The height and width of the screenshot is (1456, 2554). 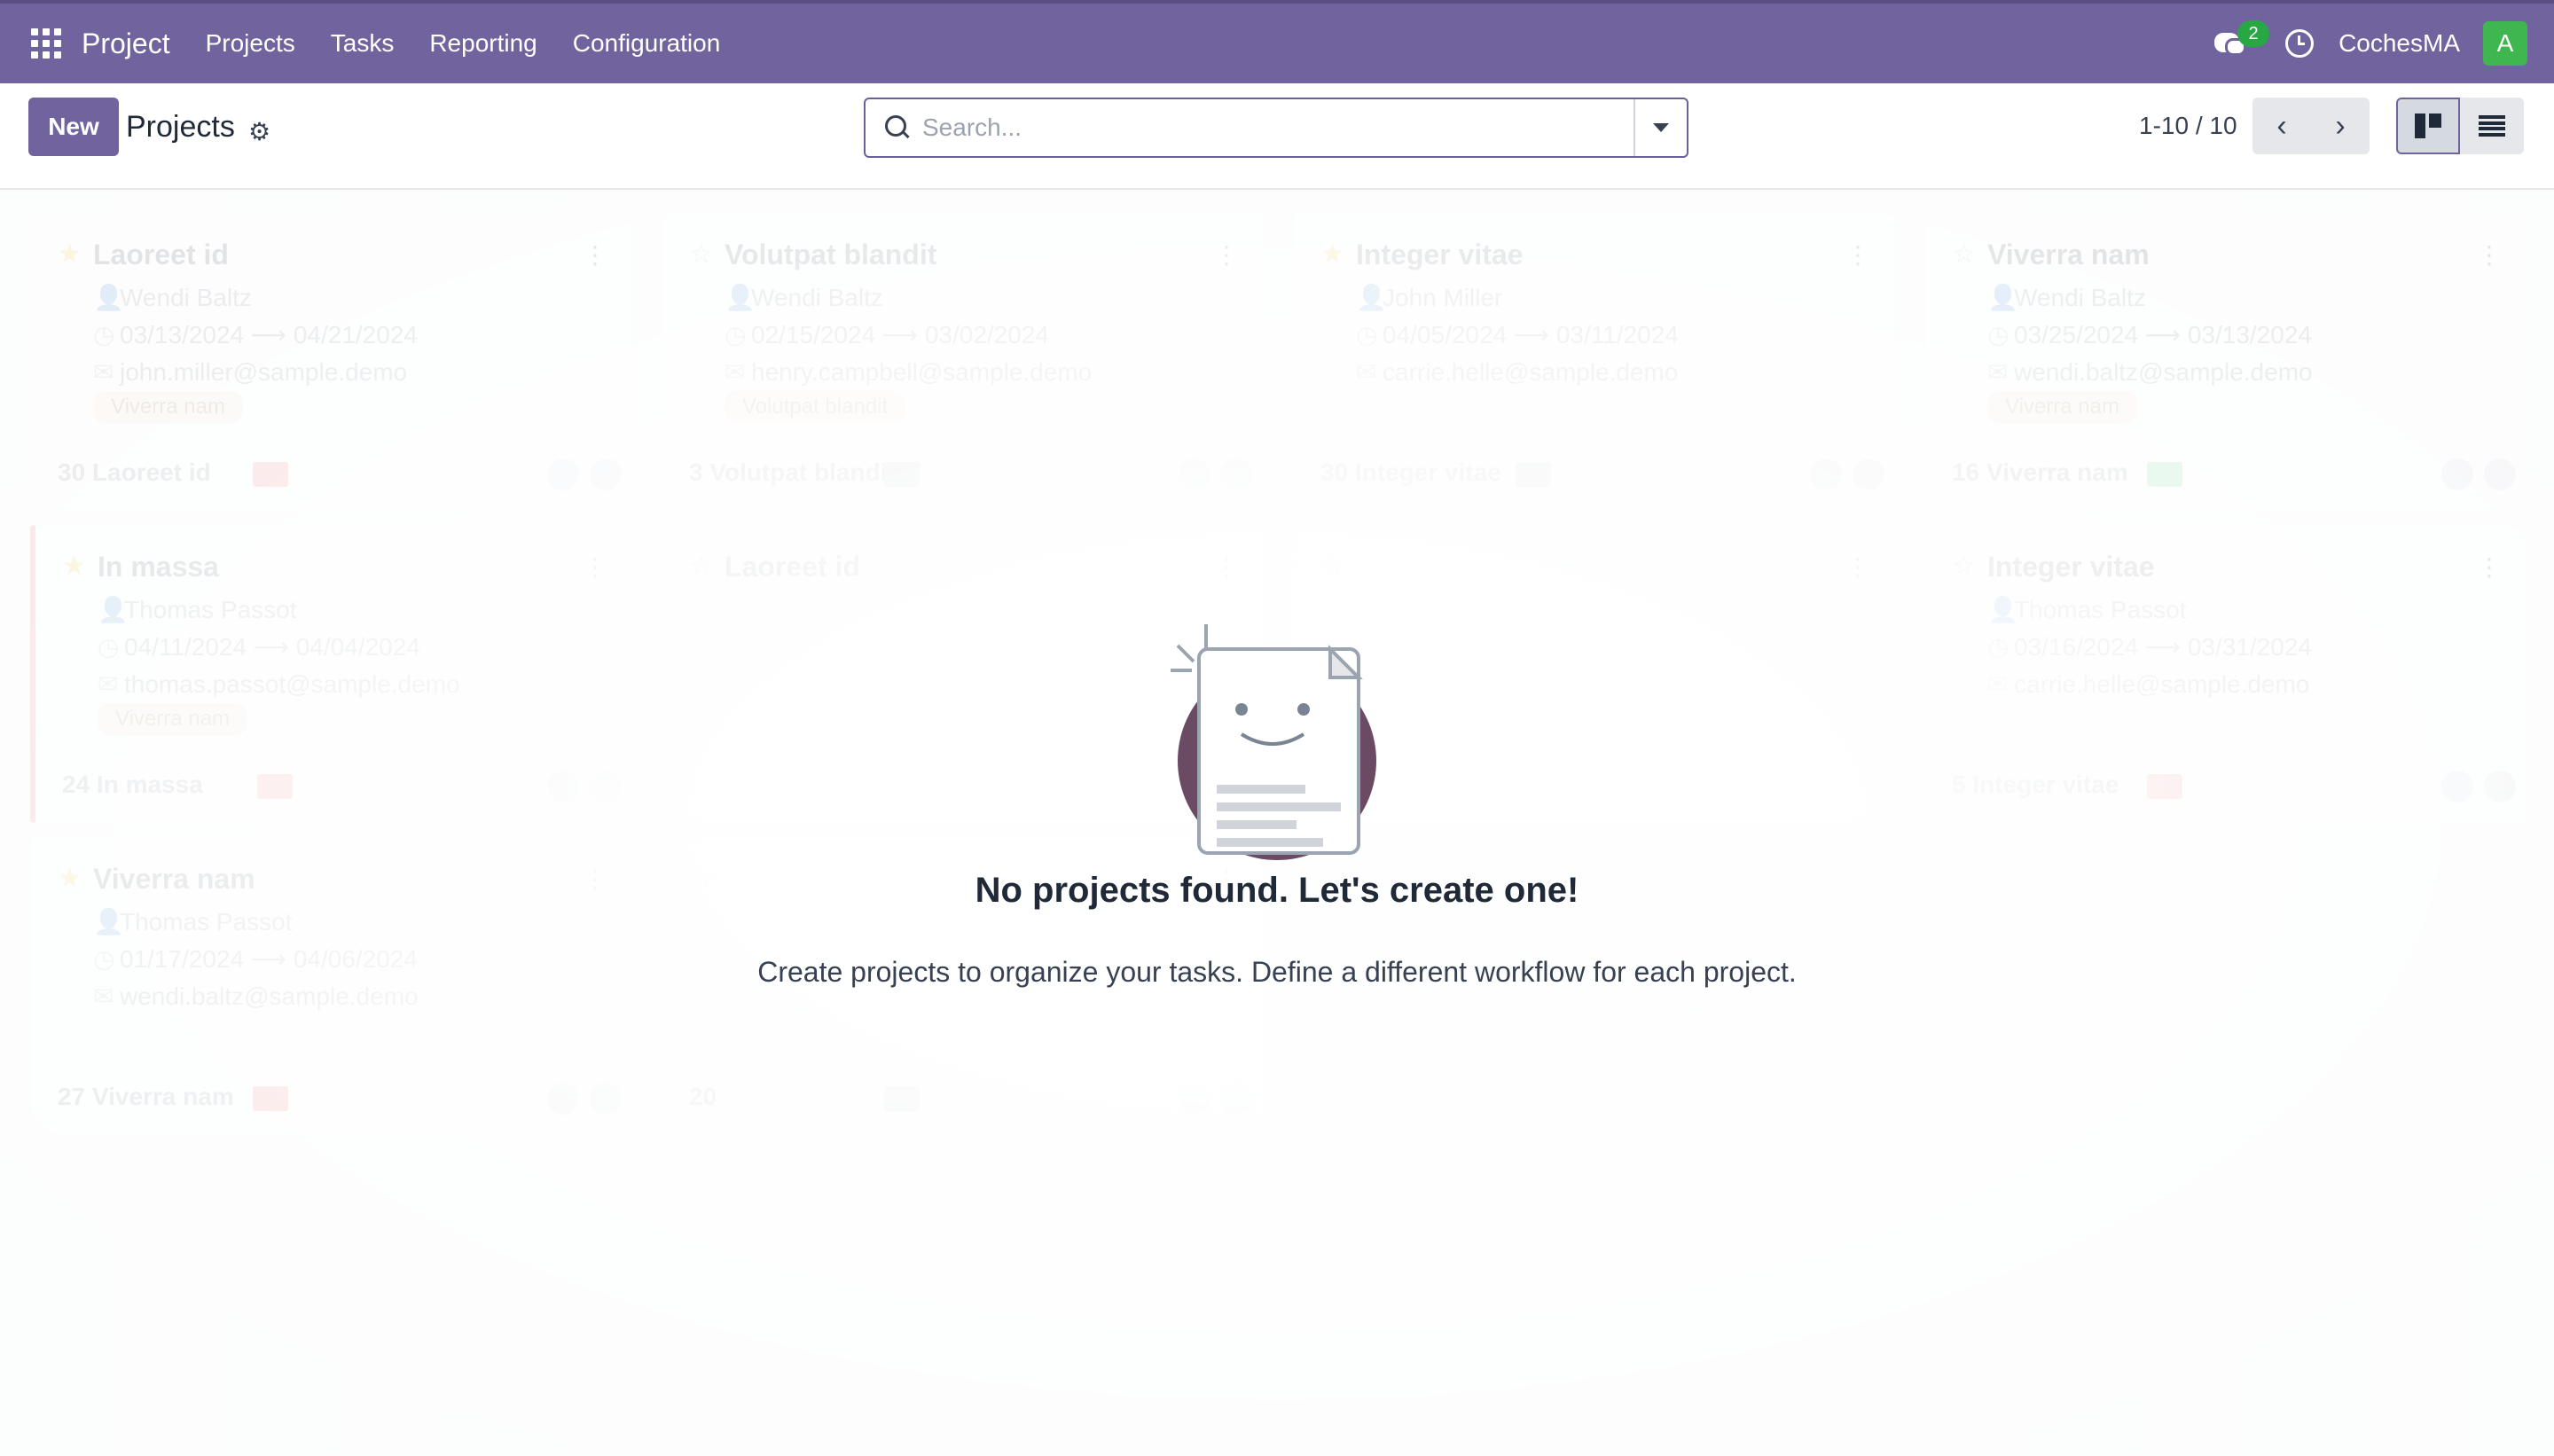 I want to click on list-icon, so click(x=2492, y=126).